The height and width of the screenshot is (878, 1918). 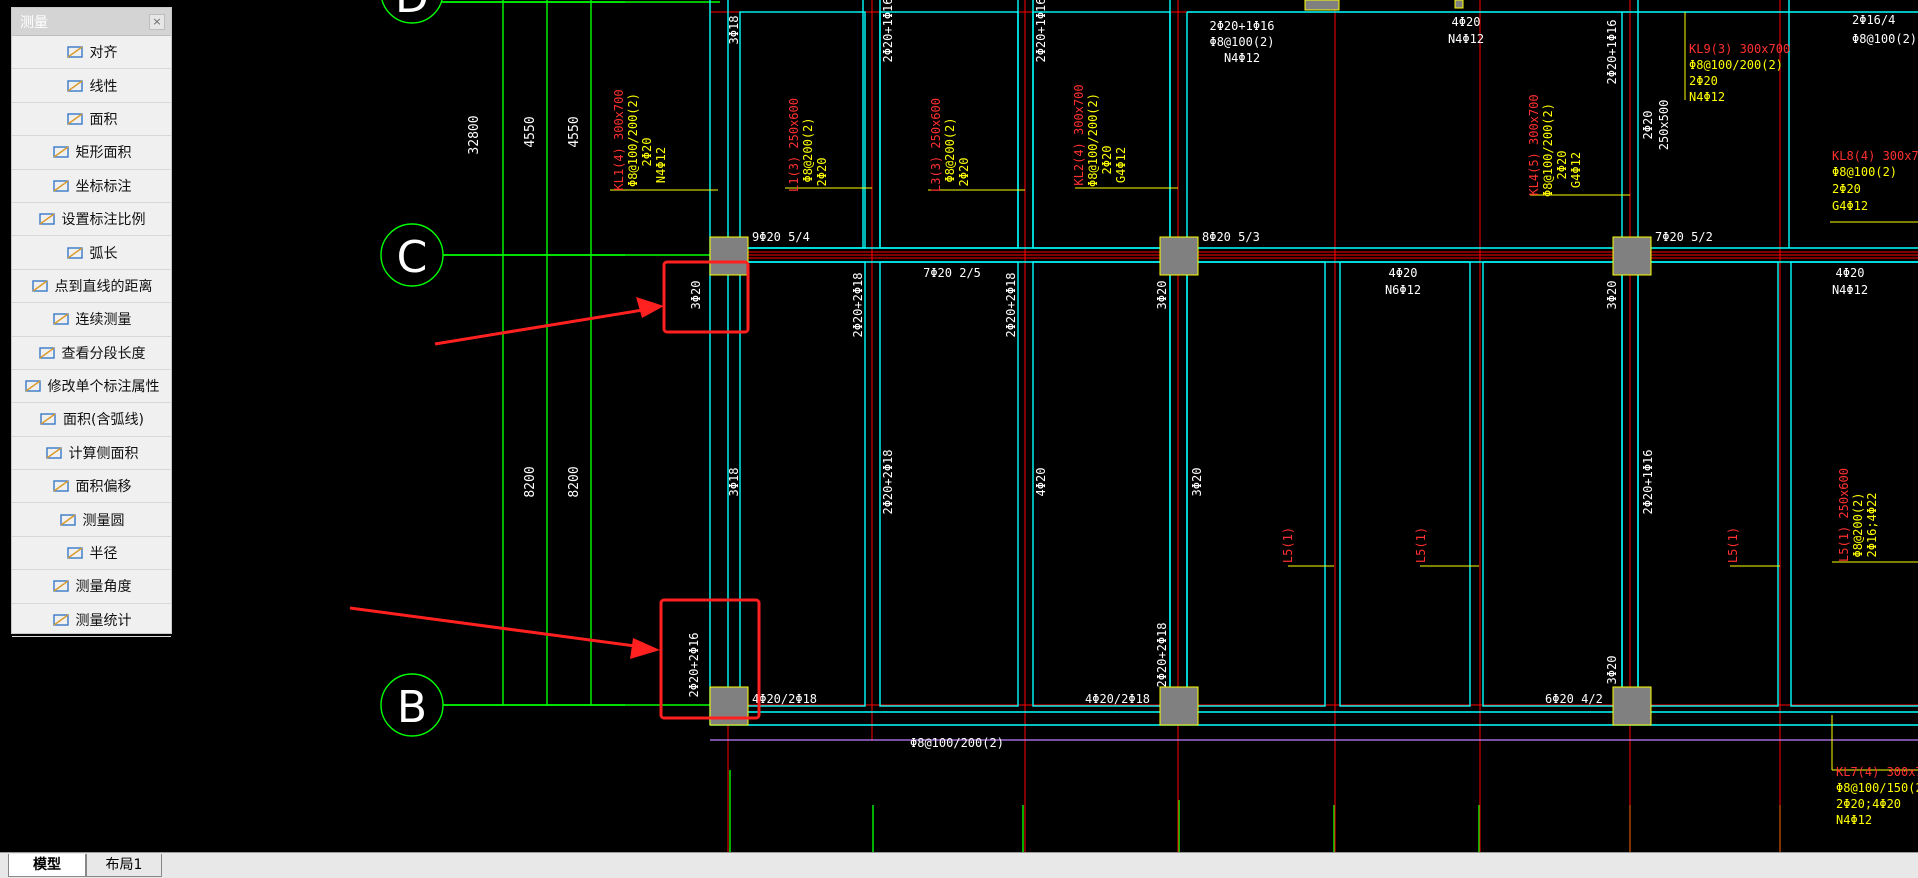 I want to click on measure-tool-item: 面积, so click(x=91, y=120).